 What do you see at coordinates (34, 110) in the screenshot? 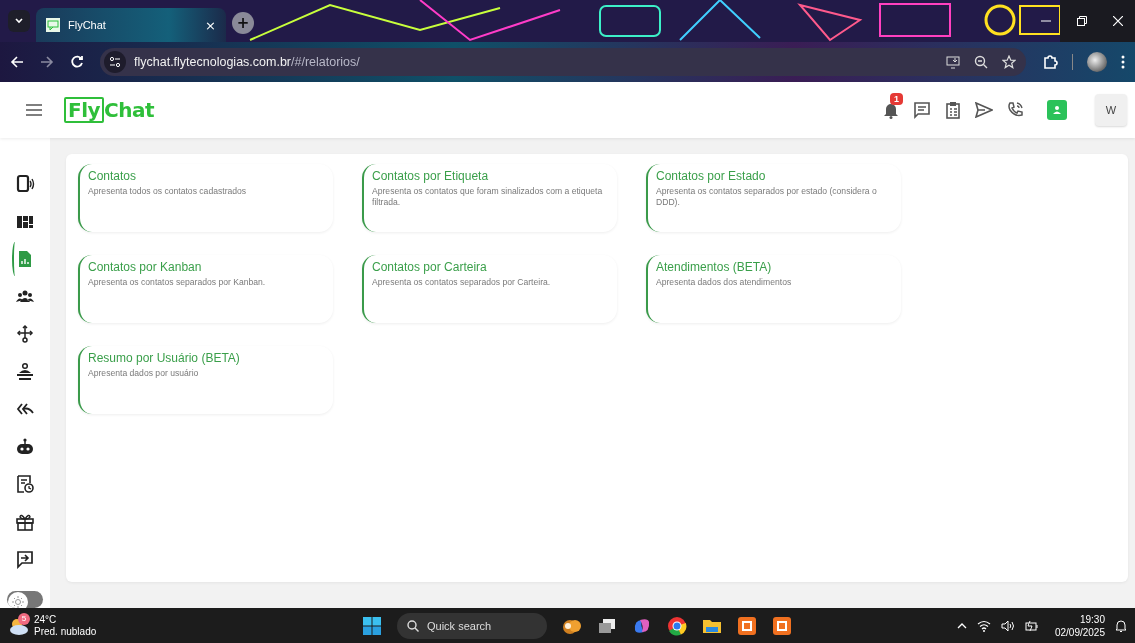
I see `menu-icon` at bounding box center [34, 110].